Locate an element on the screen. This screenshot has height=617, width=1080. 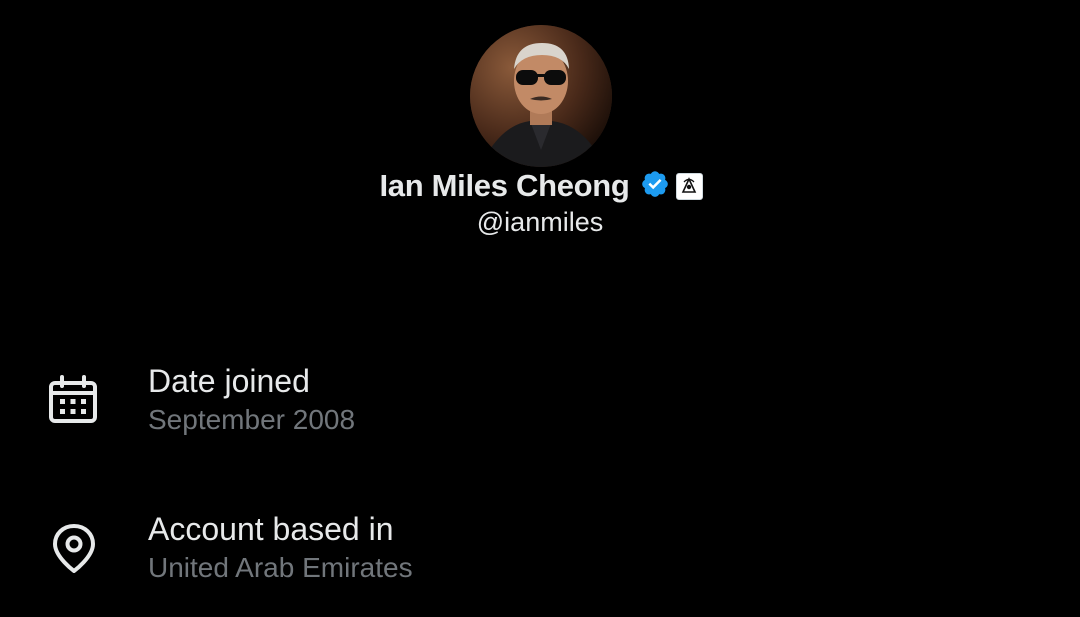
date-joined-label: Date joined is located at coordinates (229, 381).